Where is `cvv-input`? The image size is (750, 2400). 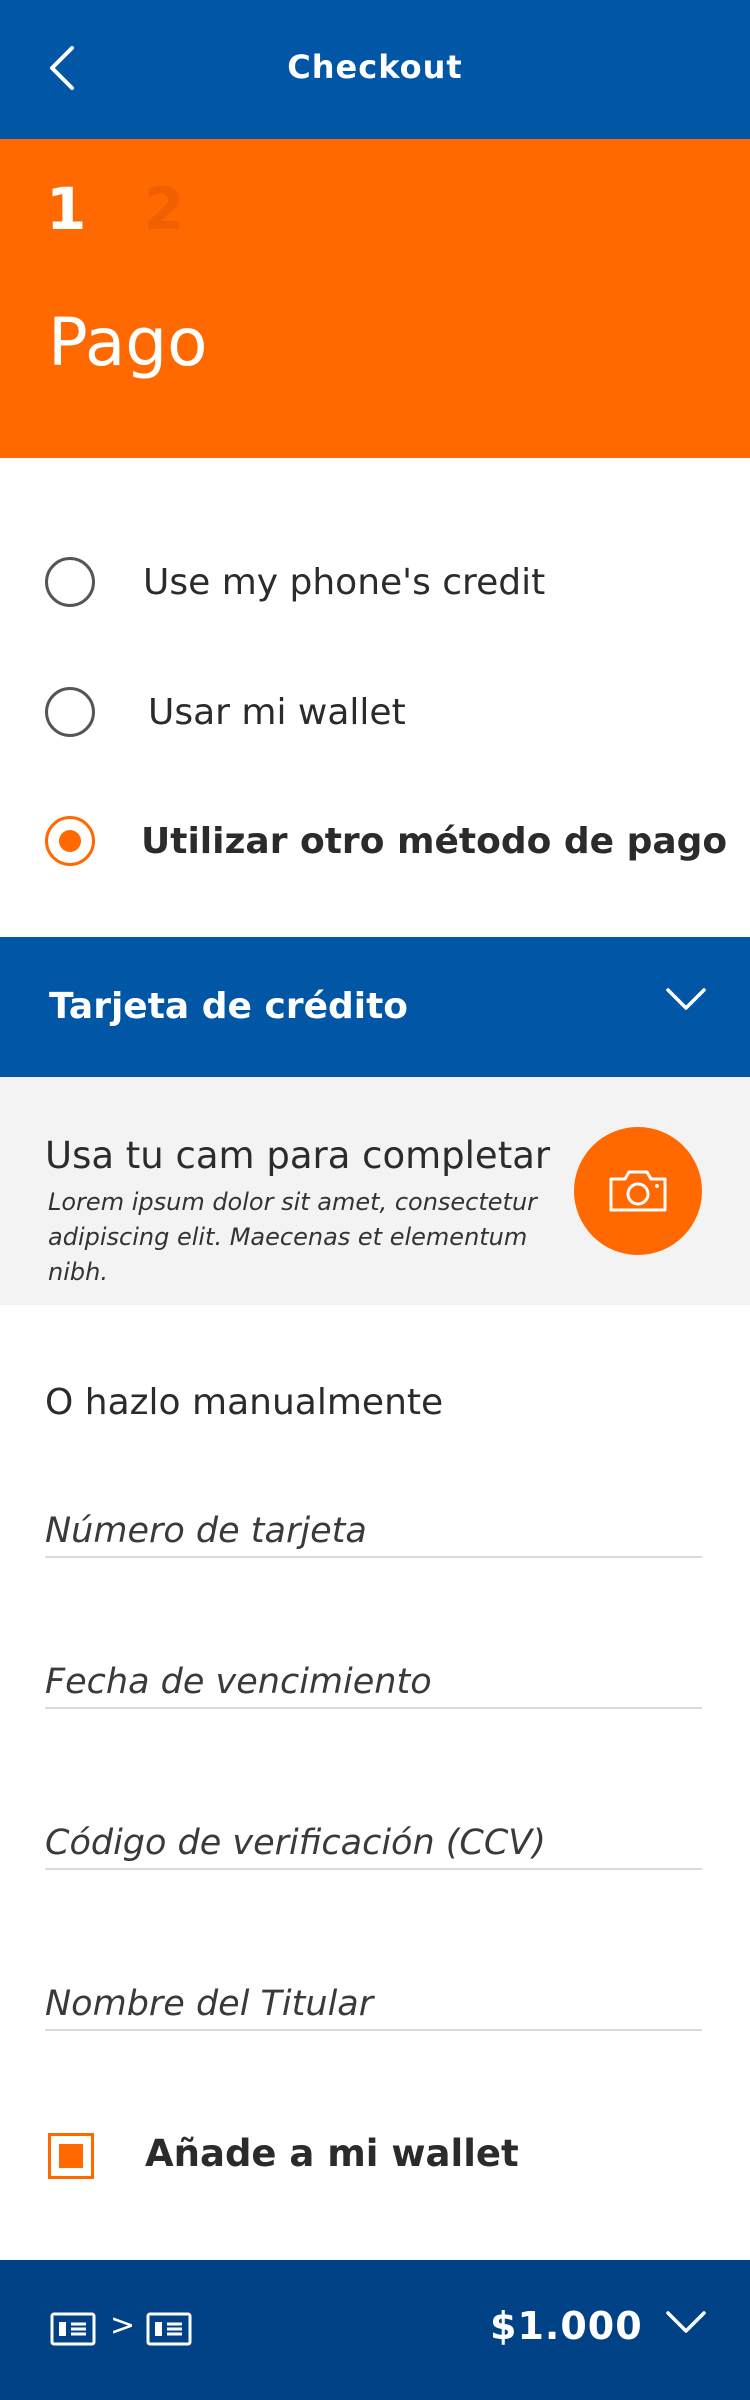 cvv-input is located at coordinates (373, 1843).